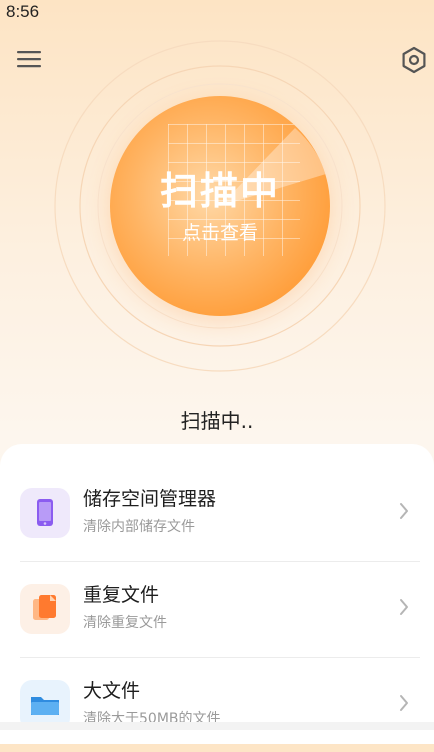 The height and width of the screenshot is (752, 434). I want to click on status-time: 8:56, so click(23, 11).